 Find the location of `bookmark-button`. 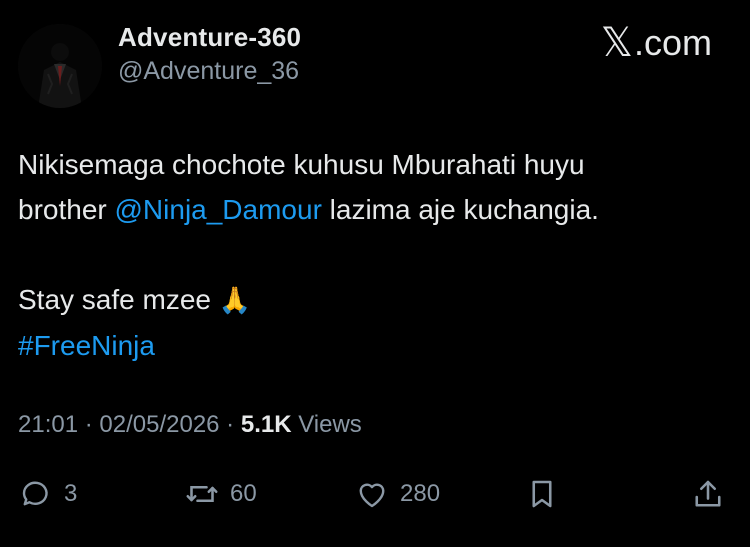

bookmark-button is located at coordinates (542, 494).